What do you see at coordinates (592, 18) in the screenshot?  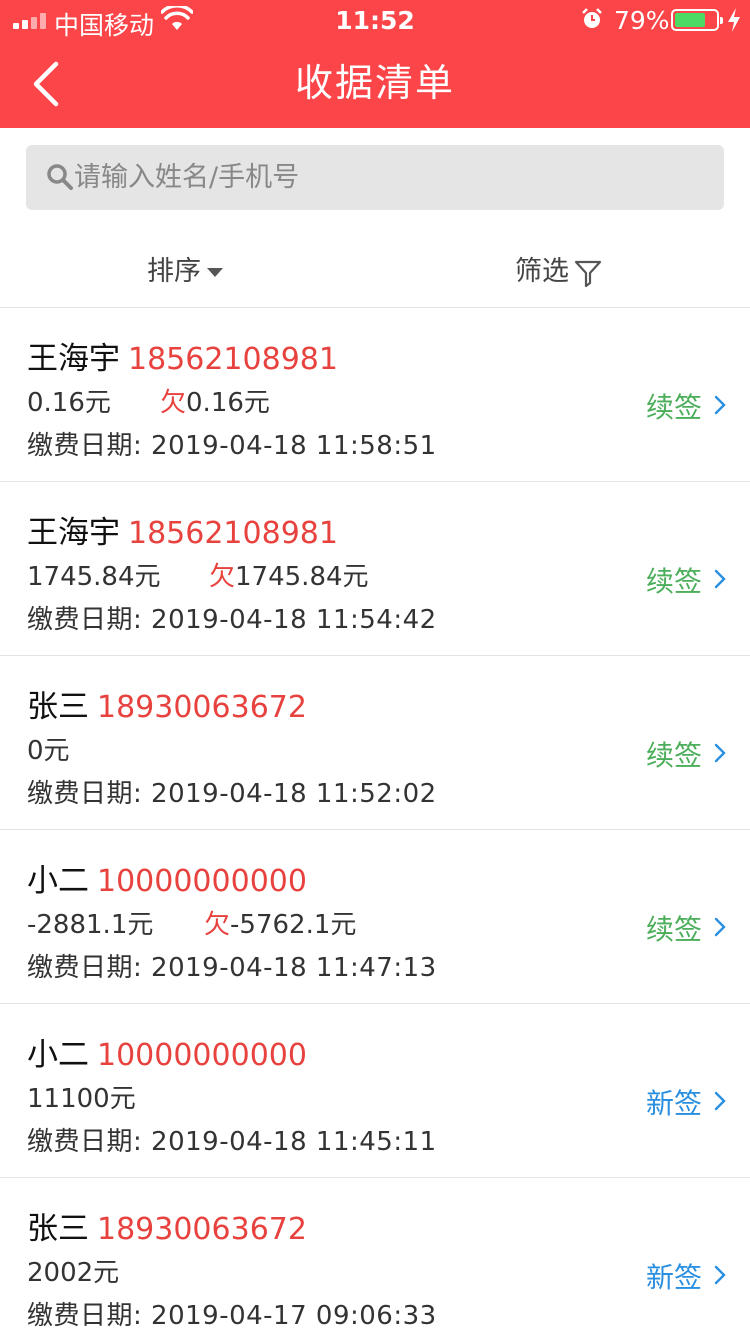 I see `alarm-clock-icon` at bounding box center [592, 18].